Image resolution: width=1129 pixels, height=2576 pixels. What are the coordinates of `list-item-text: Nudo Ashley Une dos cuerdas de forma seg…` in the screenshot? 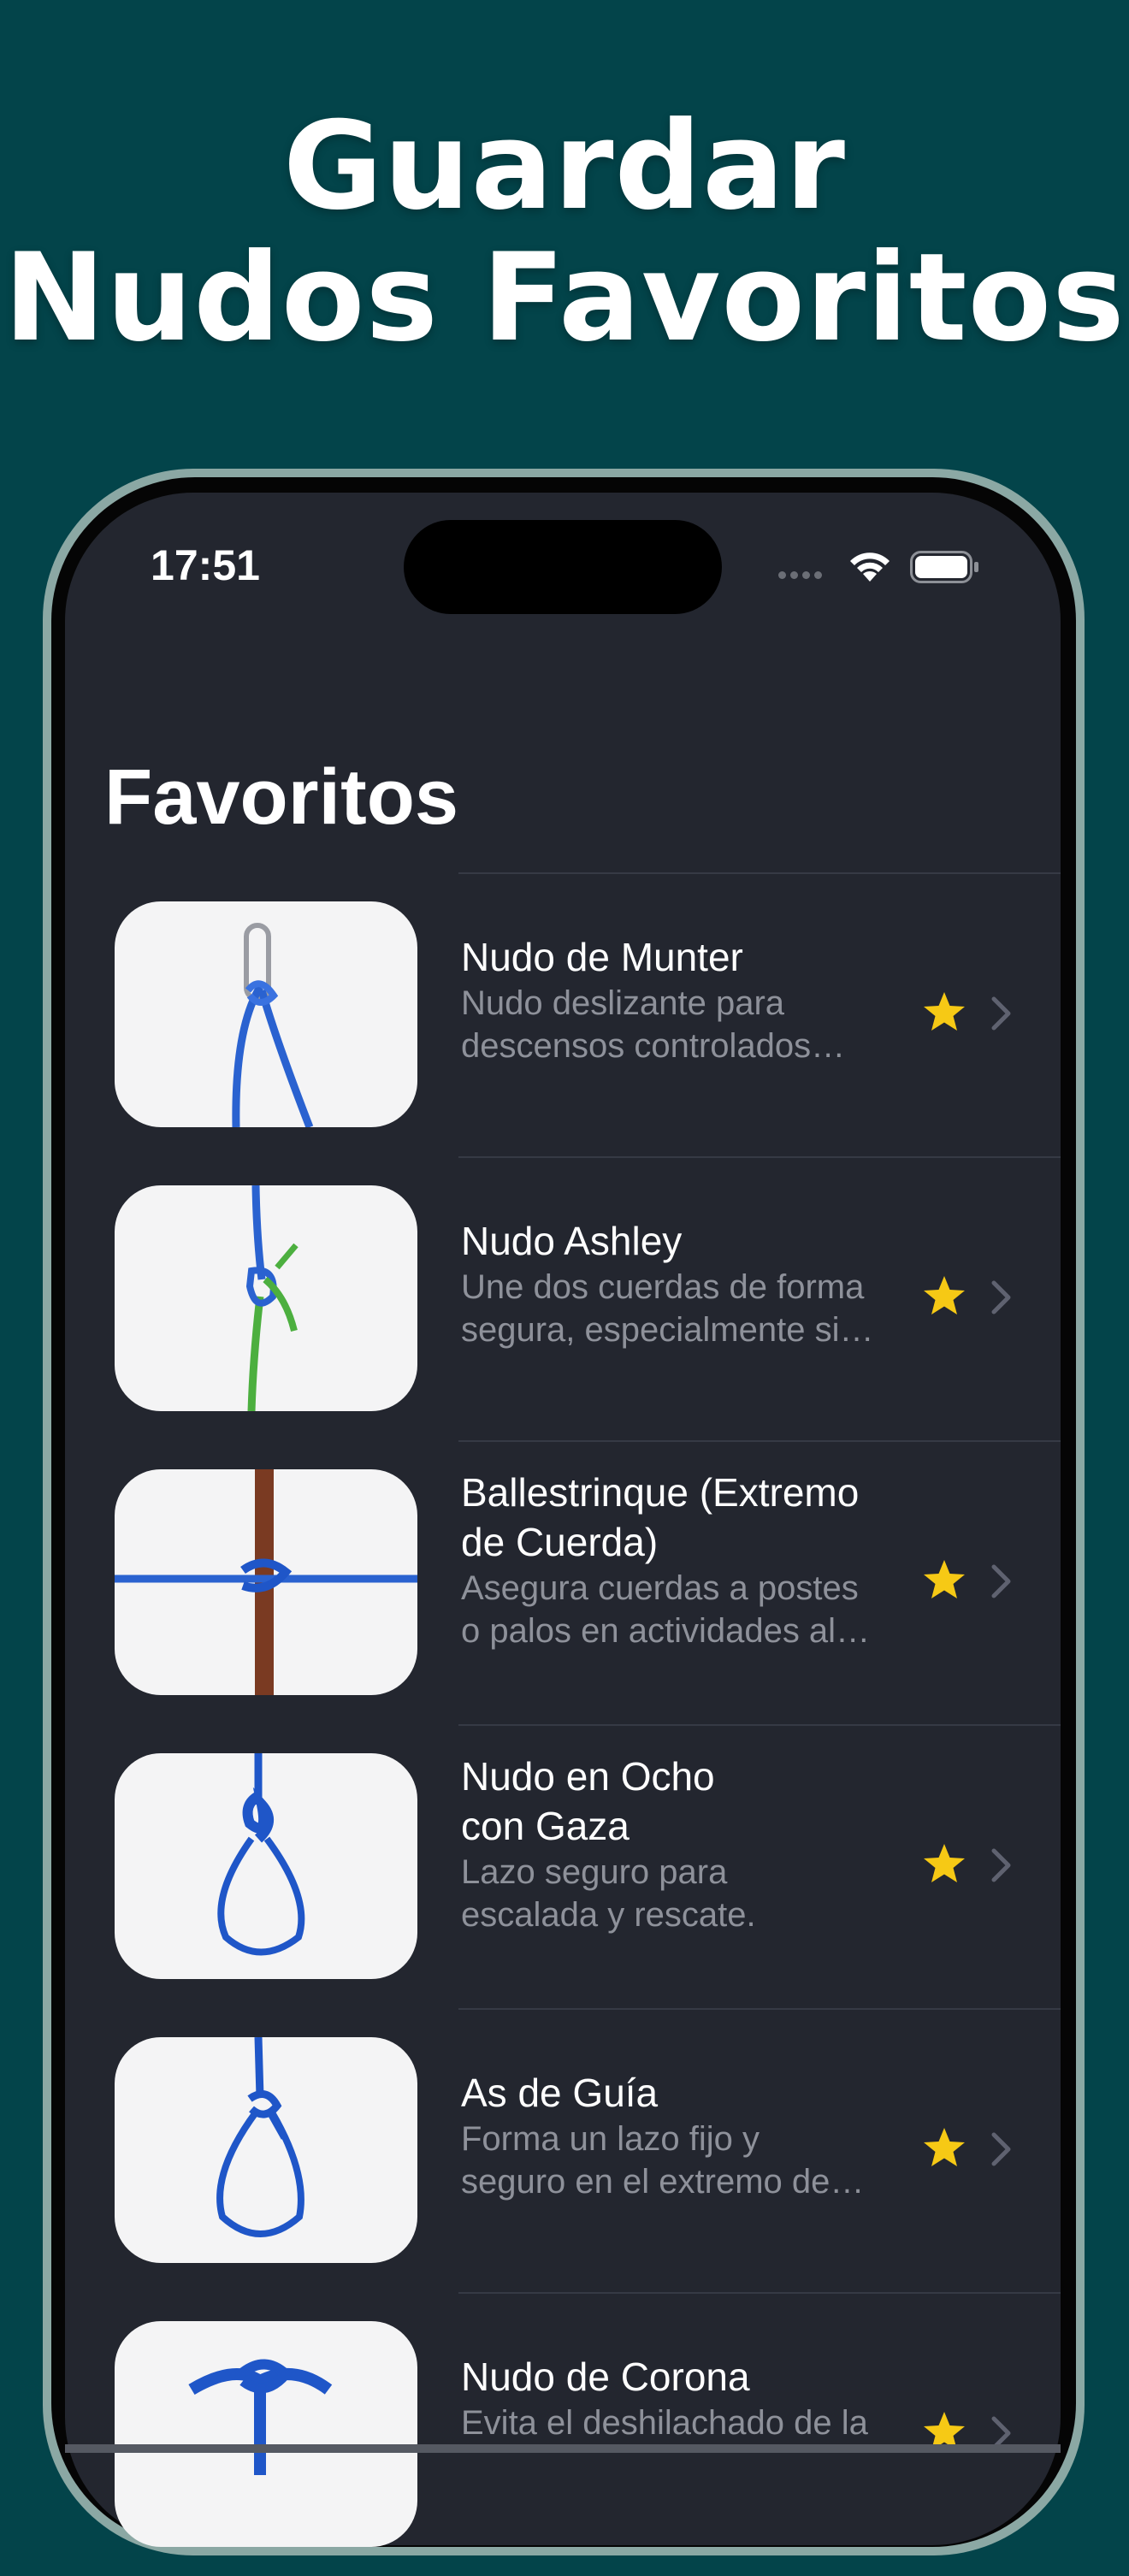 It's located at (684, 1283).